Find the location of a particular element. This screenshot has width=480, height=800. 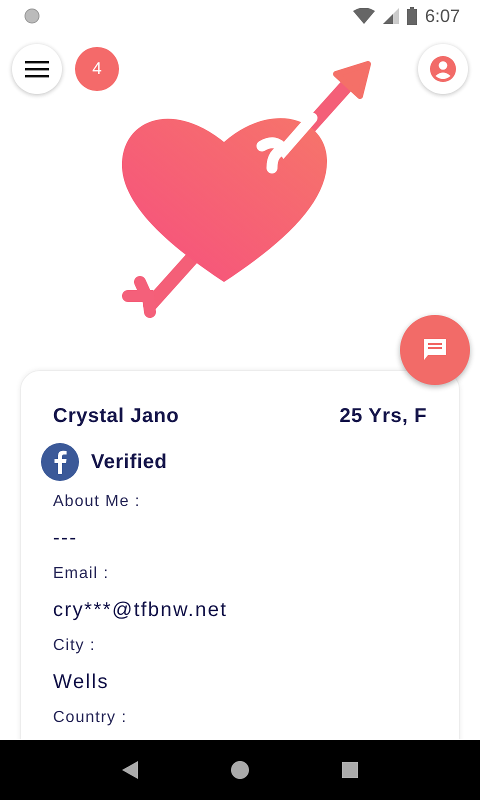

field-label: Email : is located at coordinates (81, 573).